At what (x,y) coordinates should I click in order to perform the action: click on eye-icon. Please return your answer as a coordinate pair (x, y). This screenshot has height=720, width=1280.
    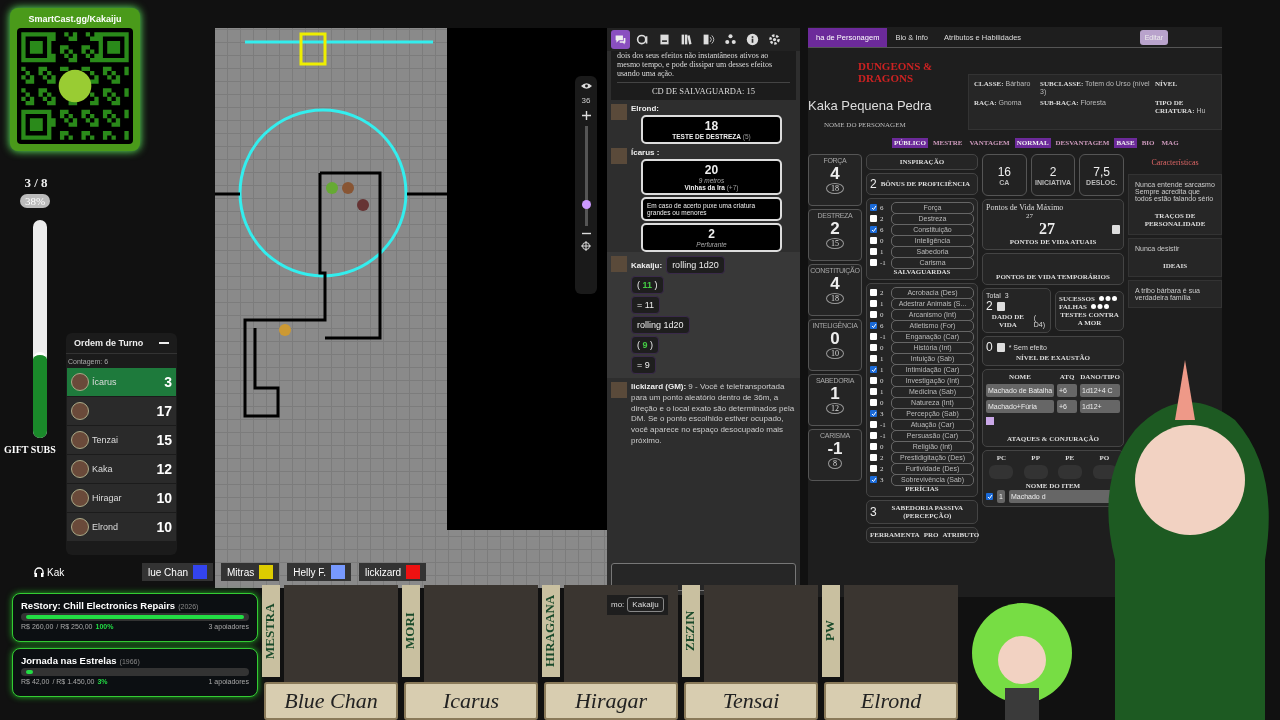
    Looking at the image, I should click on (586, 86).